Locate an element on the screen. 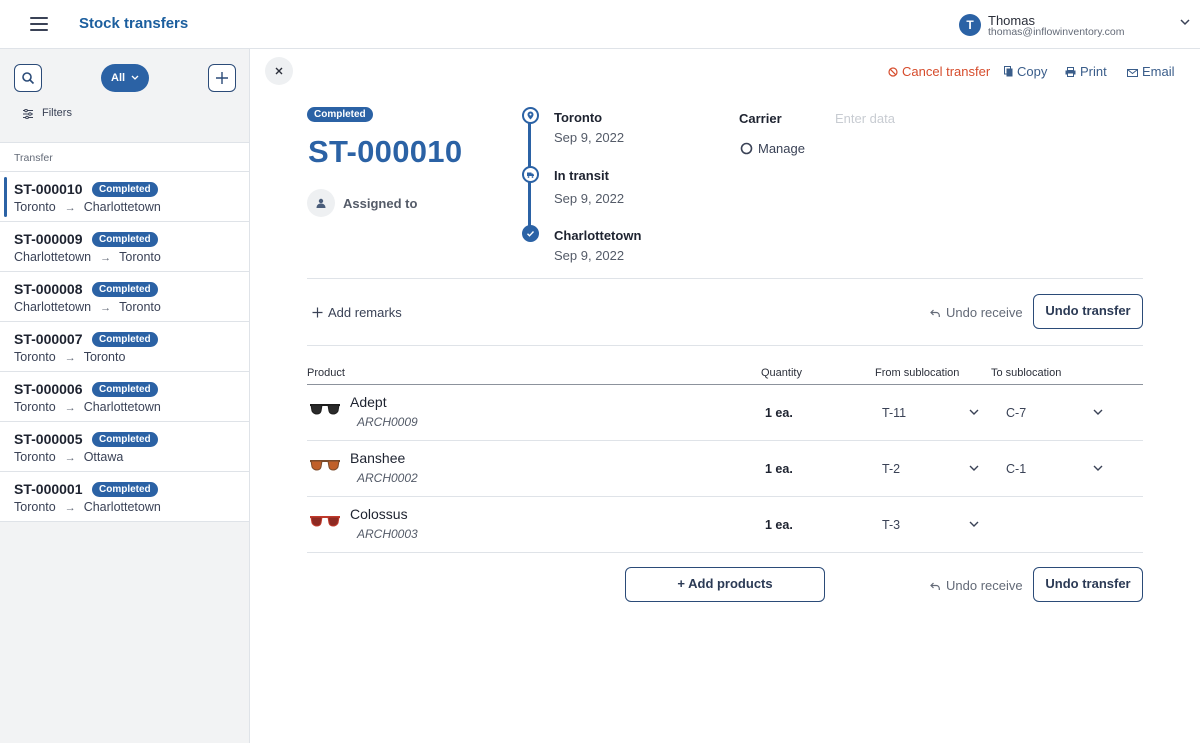  cancel-transfer-button: Cancel transfer is located at coordinates (939, 71).